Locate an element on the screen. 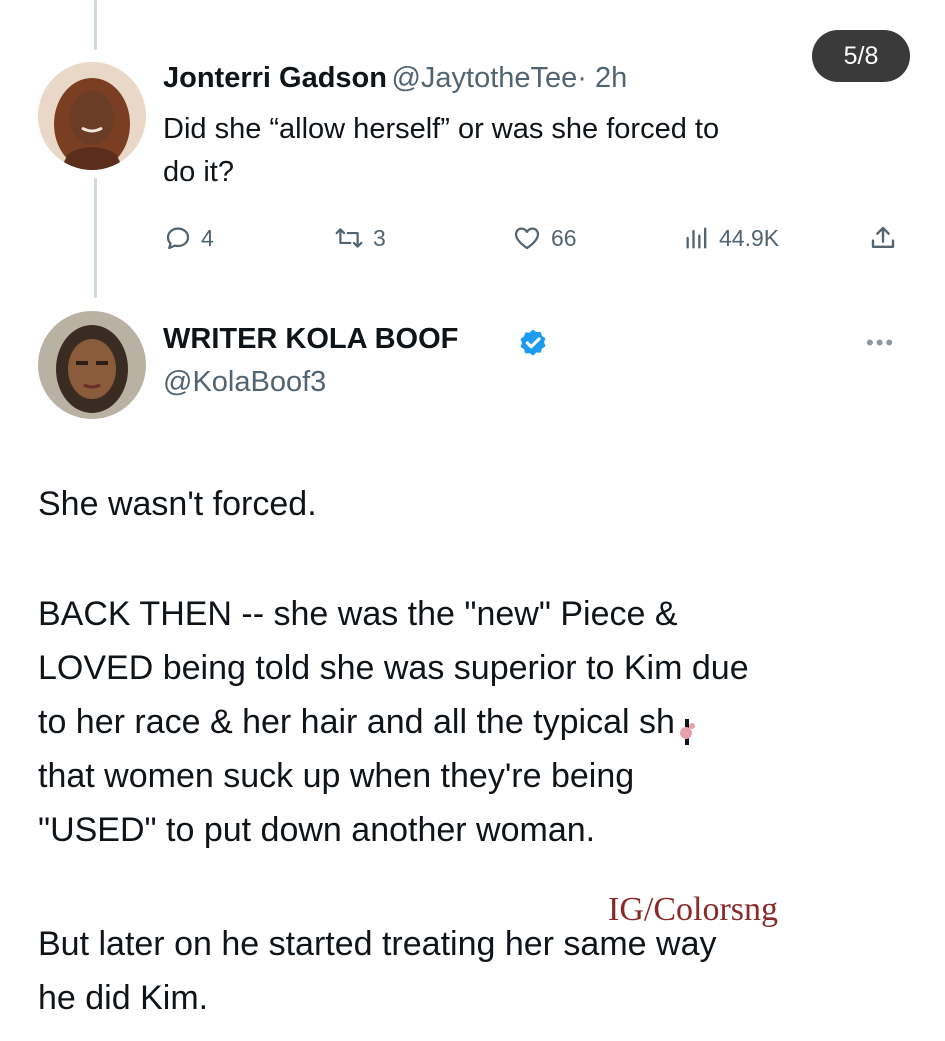 This screenshot has height=1041, width=945. page-counter-badge: 5/8 is located at coordinates (861, 56).